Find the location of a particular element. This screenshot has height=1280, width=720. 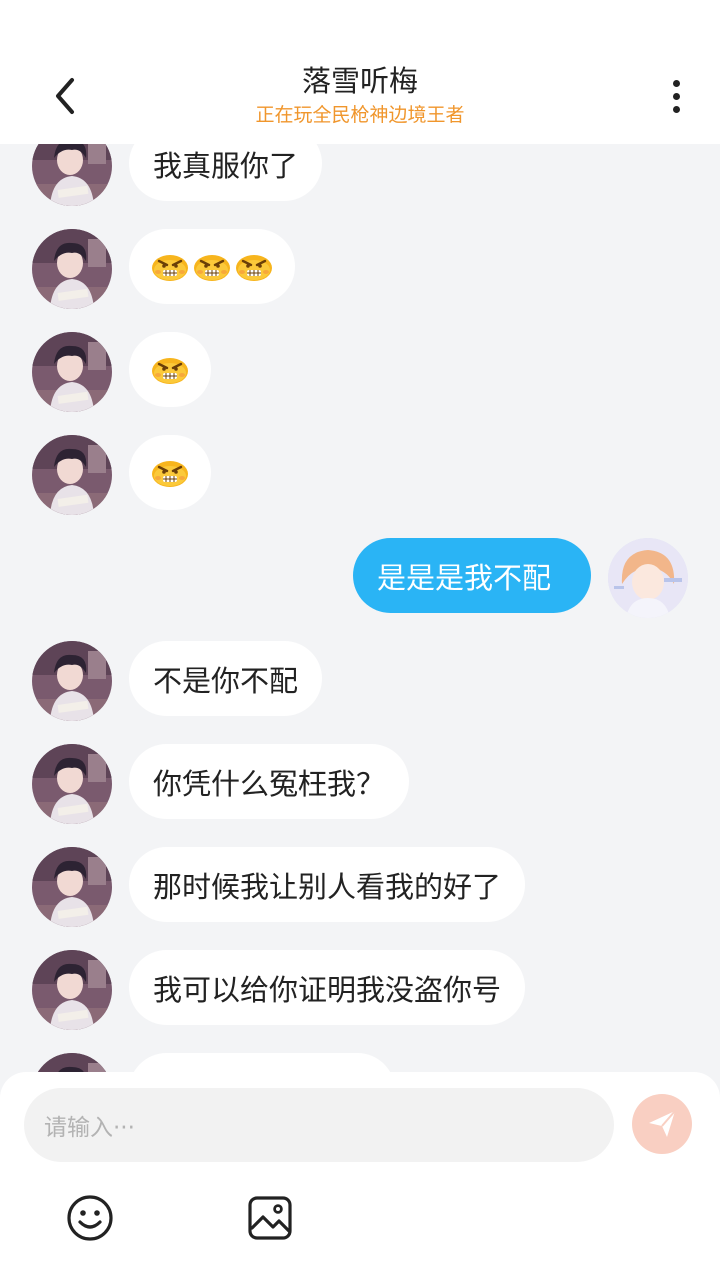

emoji-button is located at coordinates (90, 1218).